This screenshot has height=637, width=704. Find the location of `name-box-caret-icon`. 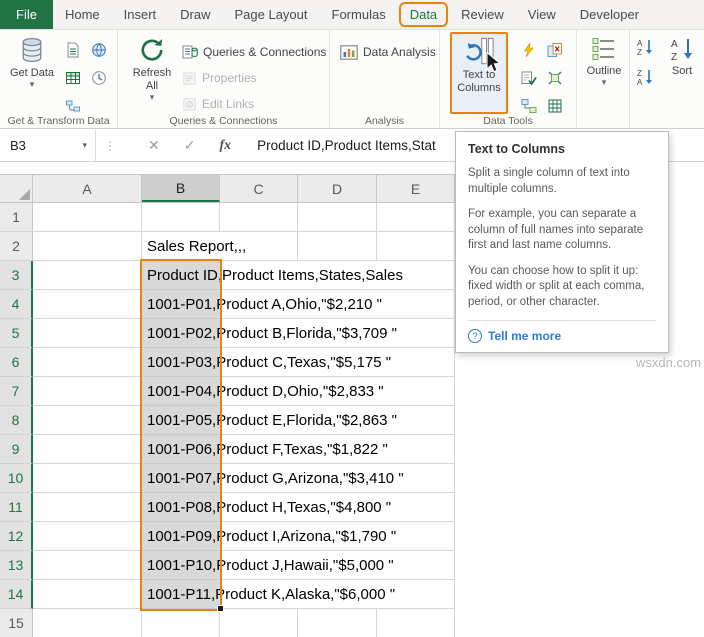

name-box-caret-icon is located at coordinates (84, 145).